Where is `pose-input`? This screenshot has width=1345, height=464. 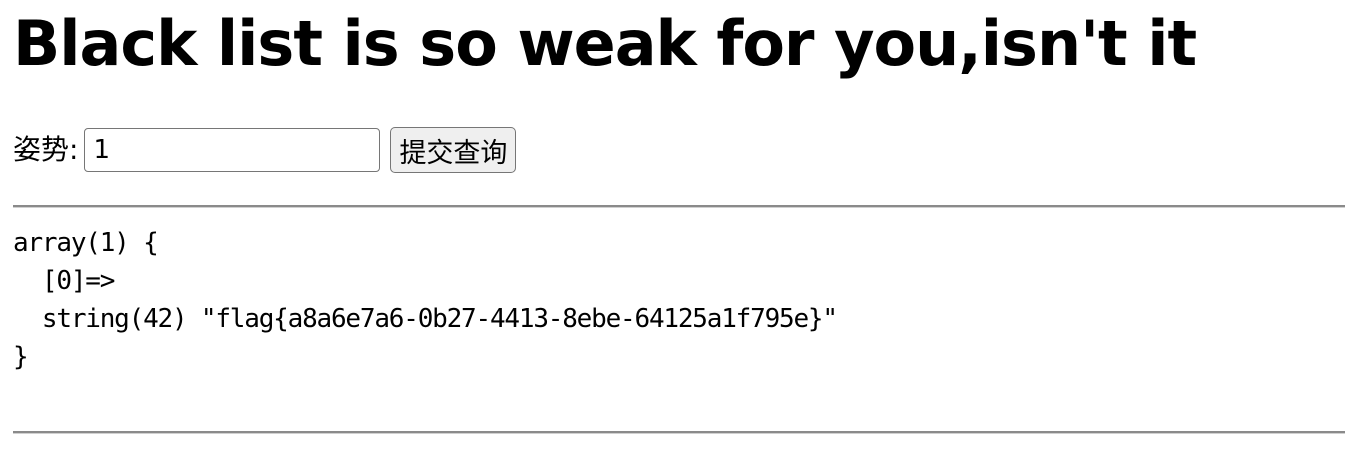
pose-input is located at coordinates (232, 150).